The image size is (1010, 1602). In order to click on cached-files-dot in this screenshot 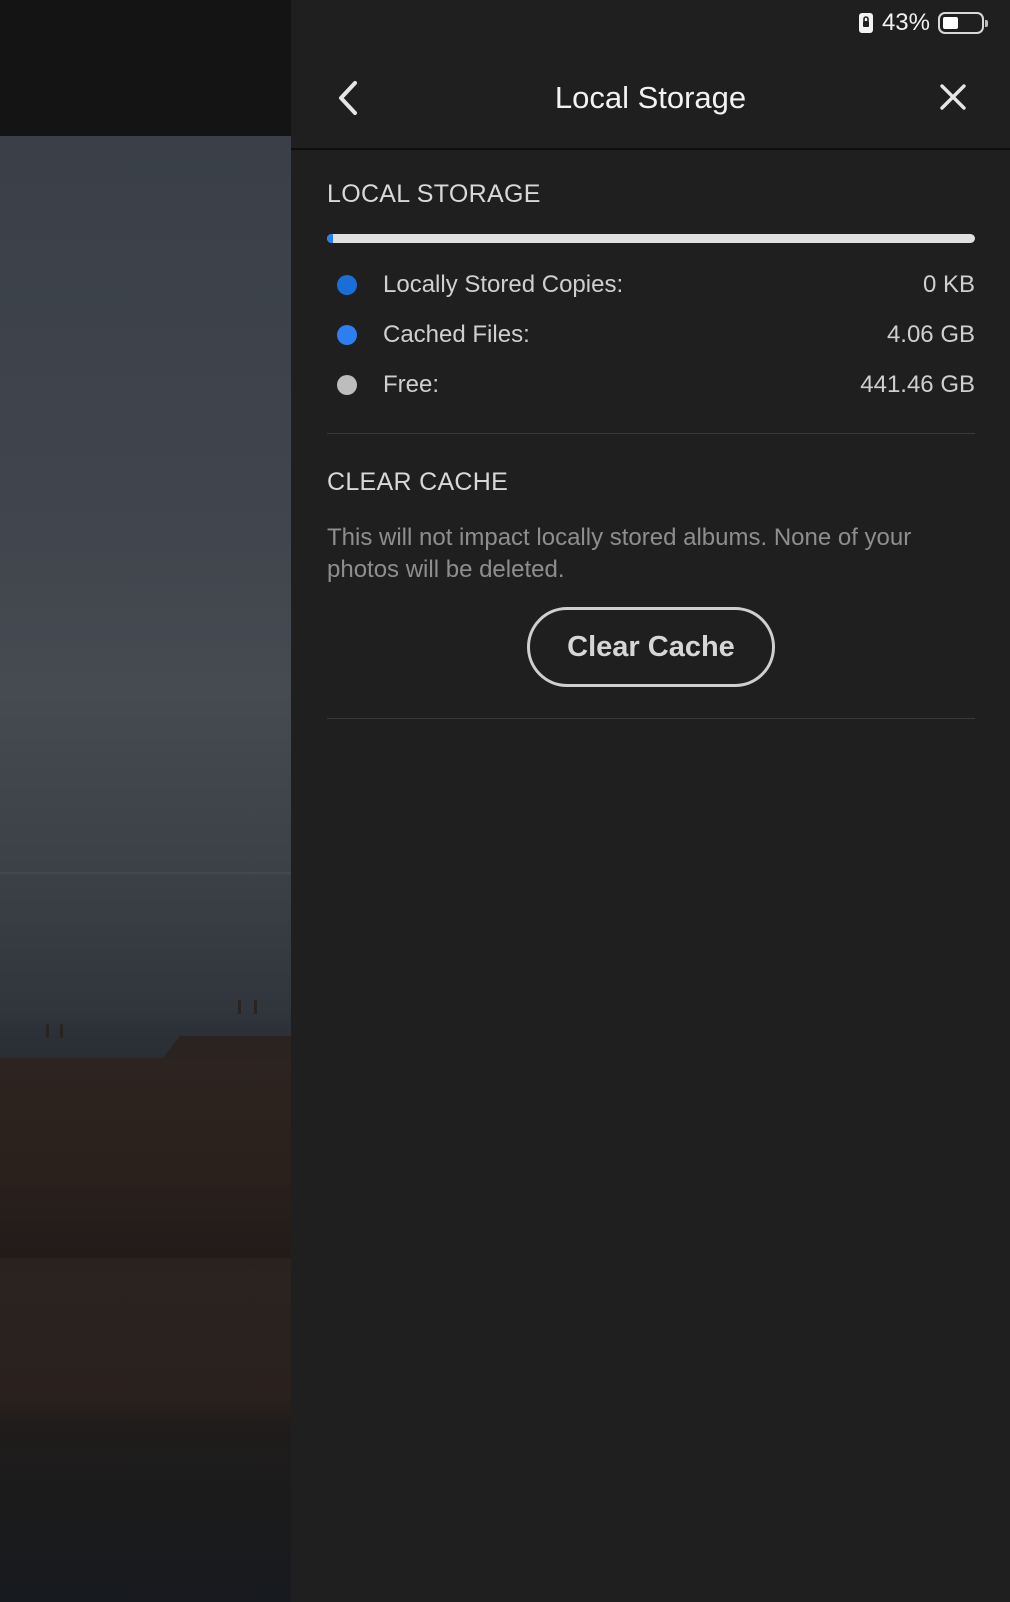, I will do `click(347, 335)`.